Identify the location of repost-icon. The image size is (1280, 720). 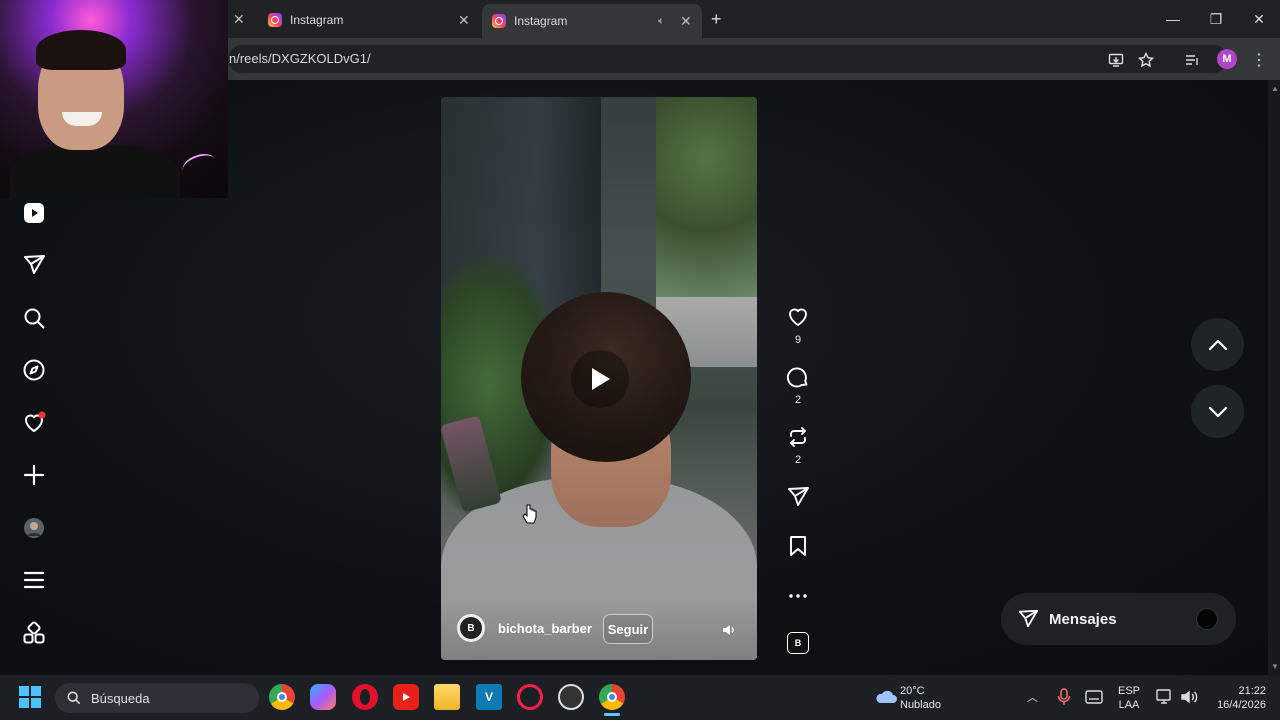
(798, 437).